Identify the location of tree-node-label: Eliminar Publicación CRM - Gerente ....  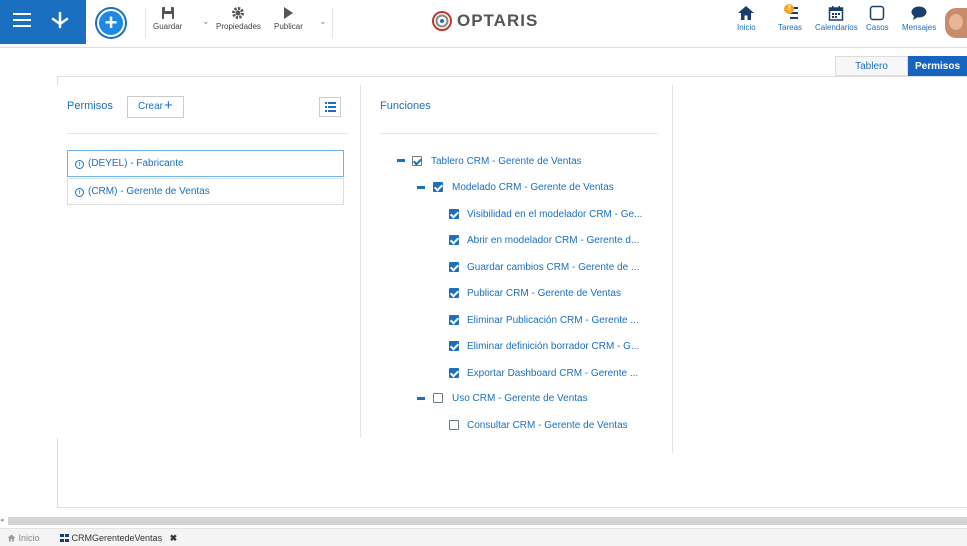
(553, 321).